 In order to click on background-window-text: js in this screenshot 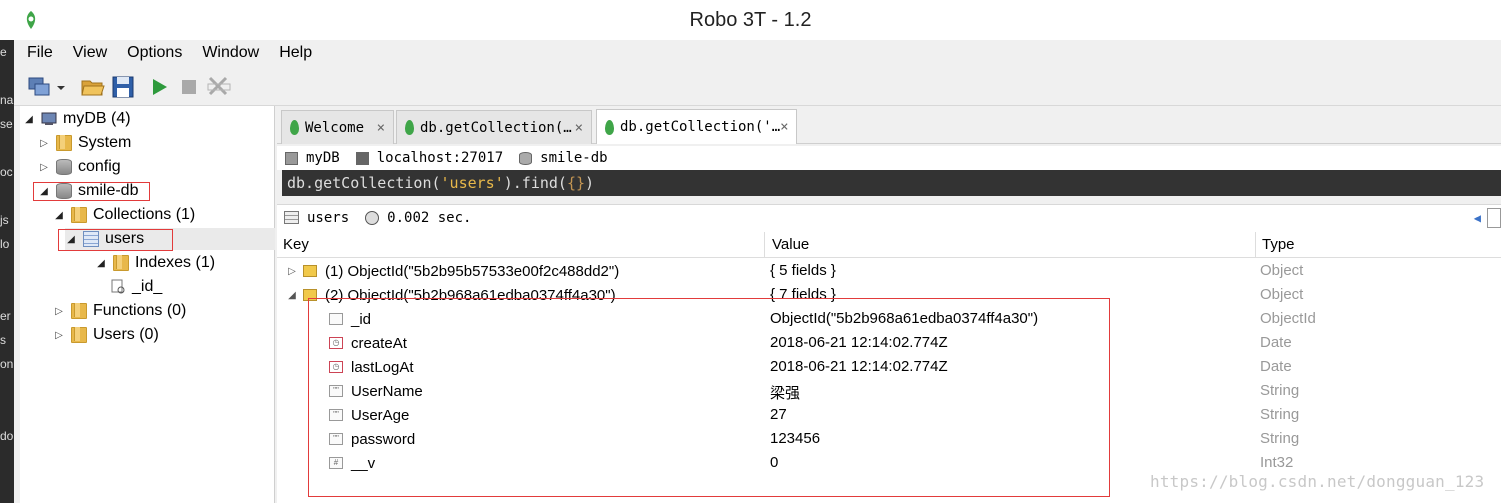, I will do `click(4, 220)`.